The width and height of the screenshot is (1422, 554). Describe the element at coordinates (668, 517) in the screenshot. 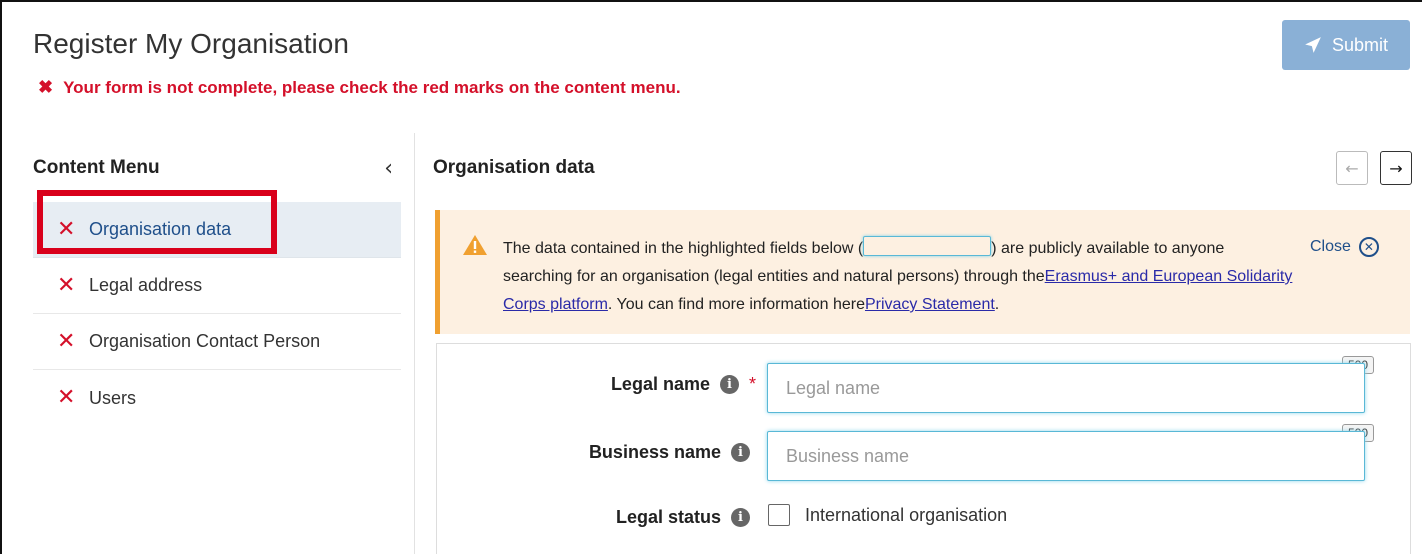

I see `legal-status-label: Legal status` at that location.